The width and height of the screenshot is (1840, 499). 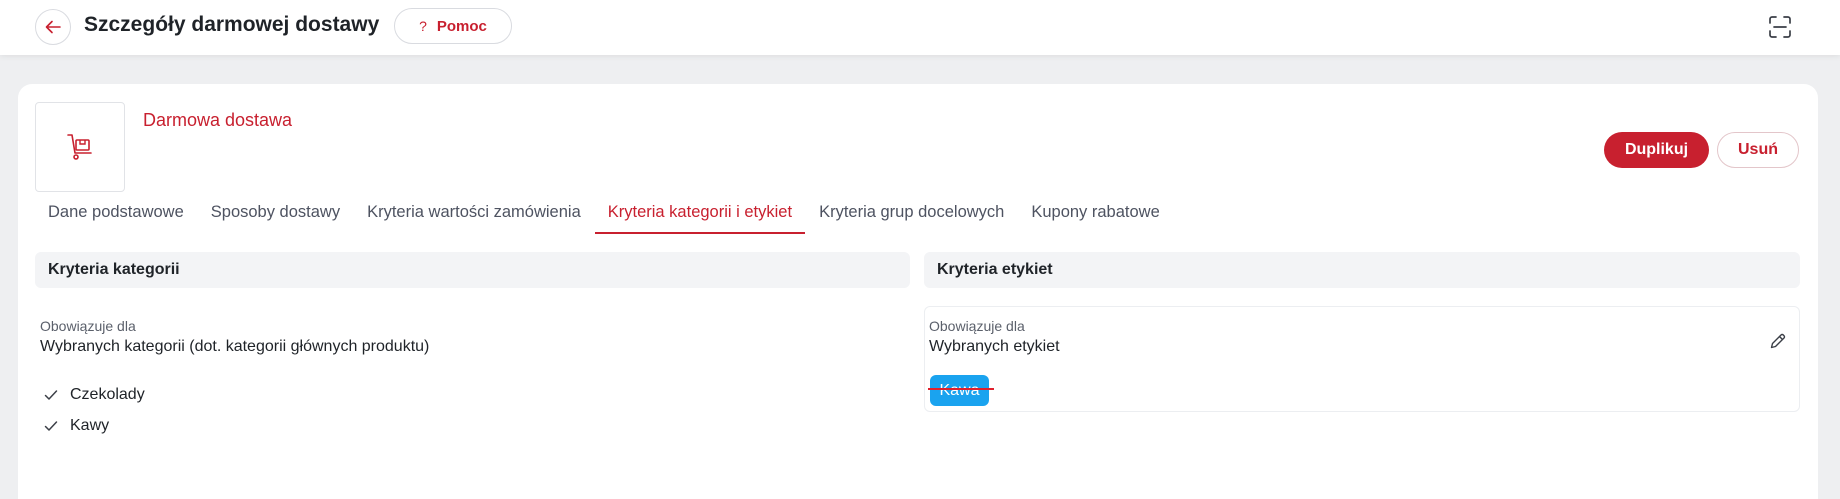 I want to click on tab-delivery-methods: Sposoby dostawy, so click(x=275, y=215).